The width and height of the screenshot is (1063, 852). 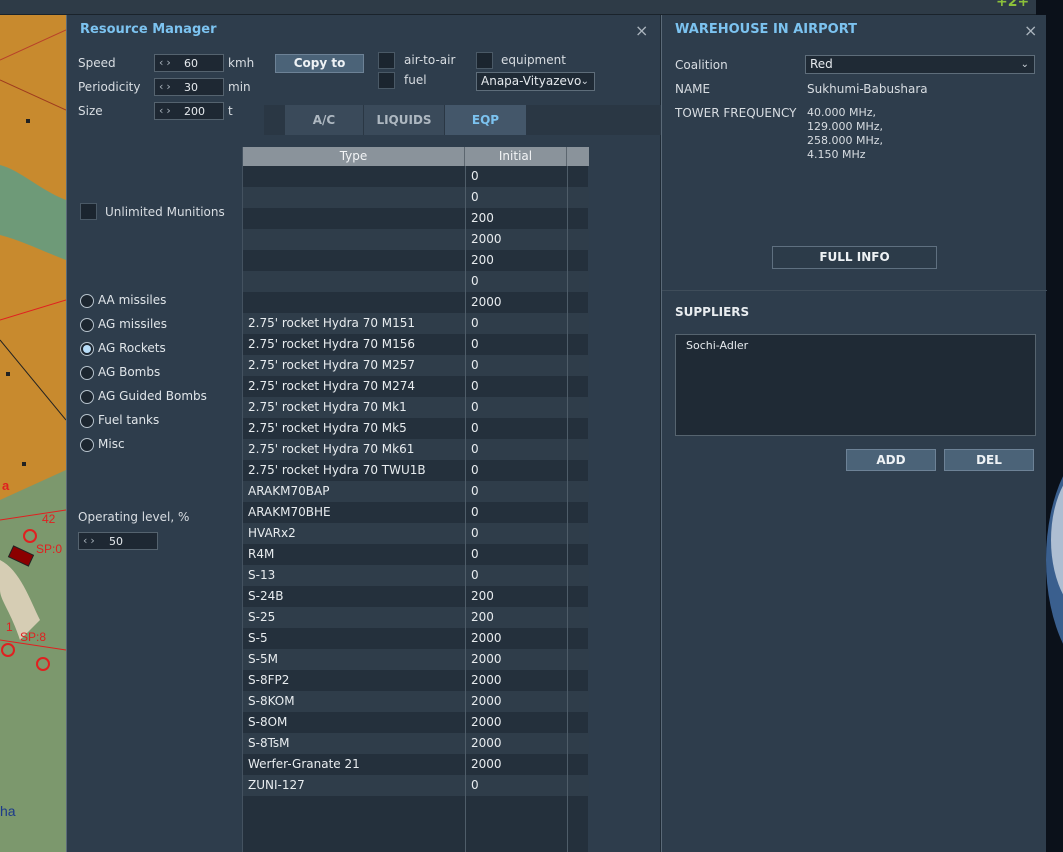 What do you see at coordinates (416, 449) in the screenshot?
I see `table-row: 2.75' rocket Hydra 70 Mk61 0` at bounding box center [416, 449].